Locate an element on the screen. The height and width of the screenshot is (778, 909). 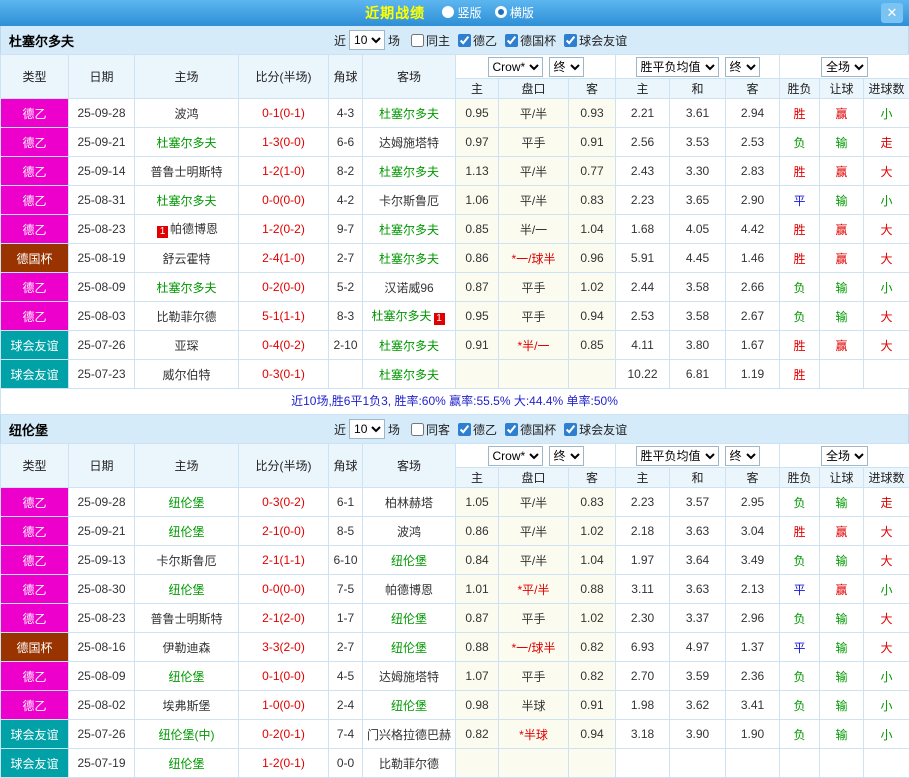
eu-away-odds: 2.94 is located at coordinates (753, 113).